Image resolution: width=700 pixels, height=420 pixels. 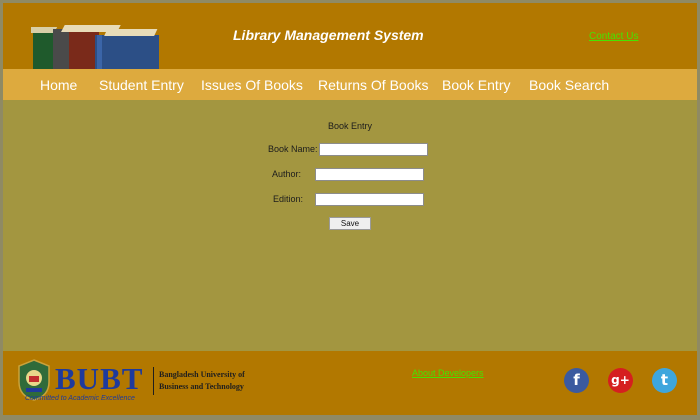 I want to click on university-name-line1: Bangladesh University of, so click(x=202, y=374).